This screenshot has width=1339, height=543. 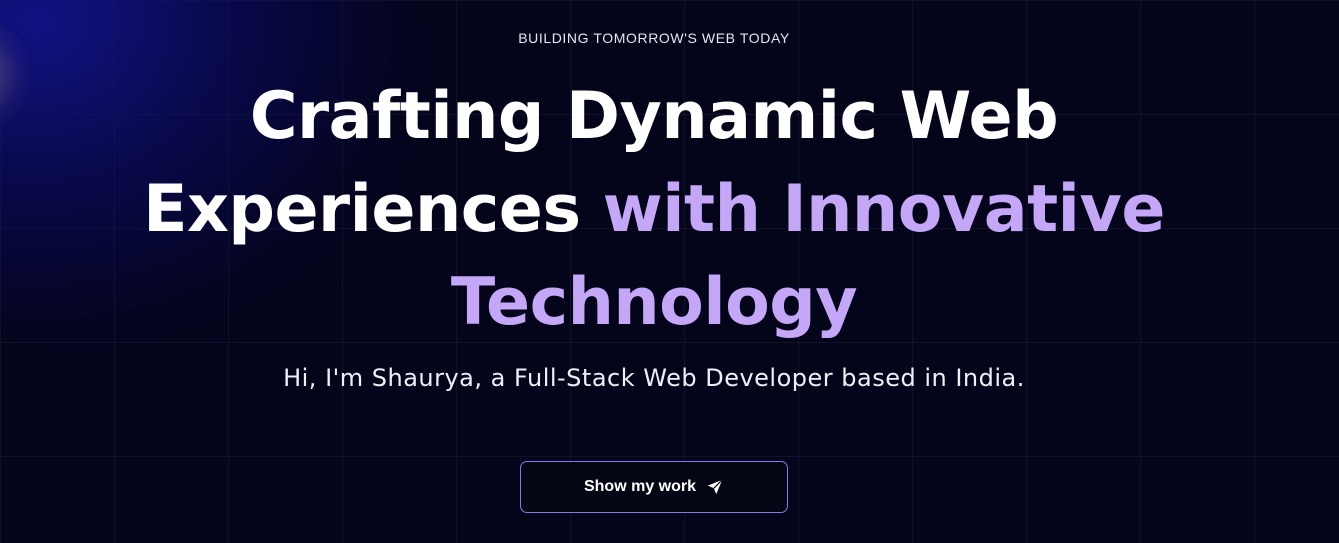 I want to click on show-my-work-button: Show my work, so click(x=654, y=487).